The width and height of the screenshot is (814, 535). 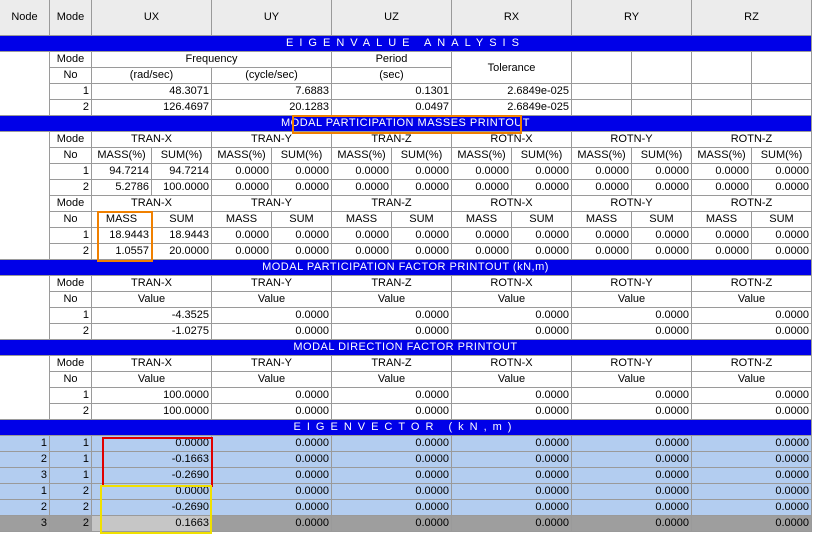 I want to click on group-header-rotn-y: ROTN-Y, so click(x=632, y=204).